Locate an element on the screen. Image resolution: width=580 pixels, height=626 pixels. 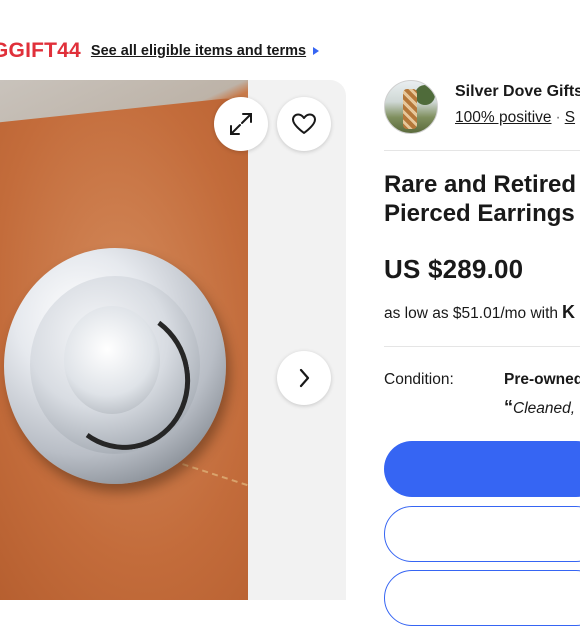
next-image-button is located at coordinates (304, 378).